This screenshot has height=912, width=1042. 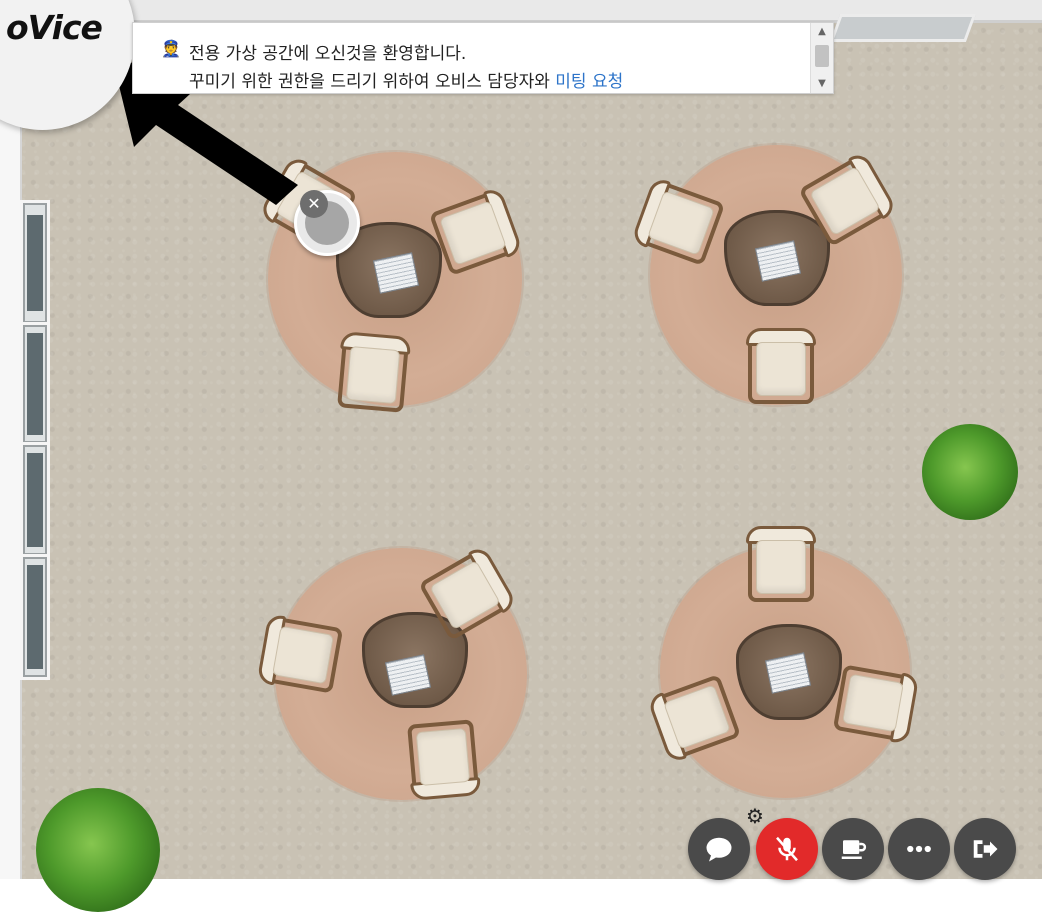 I want to click on exit-button, so click(x=985, y=849).